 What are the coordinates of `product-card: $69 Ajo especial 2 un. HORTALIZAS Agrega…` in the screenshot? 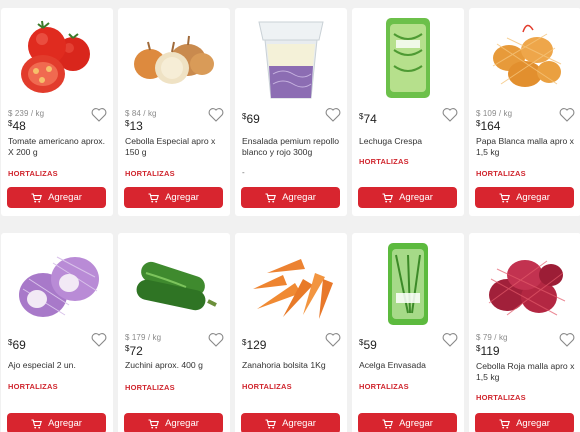 It's located at (57, 332).